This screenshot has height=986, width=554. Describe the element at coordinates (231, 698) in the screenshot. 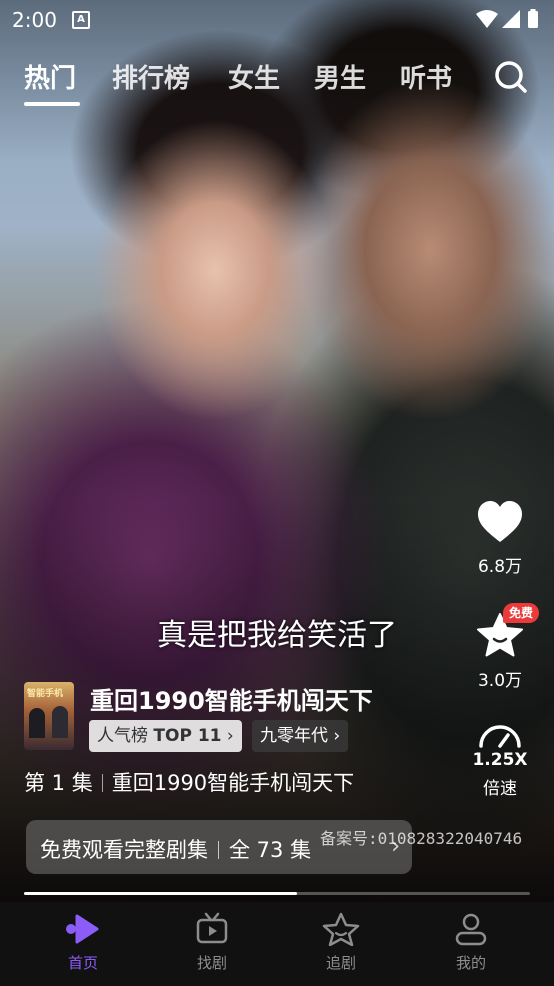

I see `drama-title: 重回1990智能手机闯天下` at that location.